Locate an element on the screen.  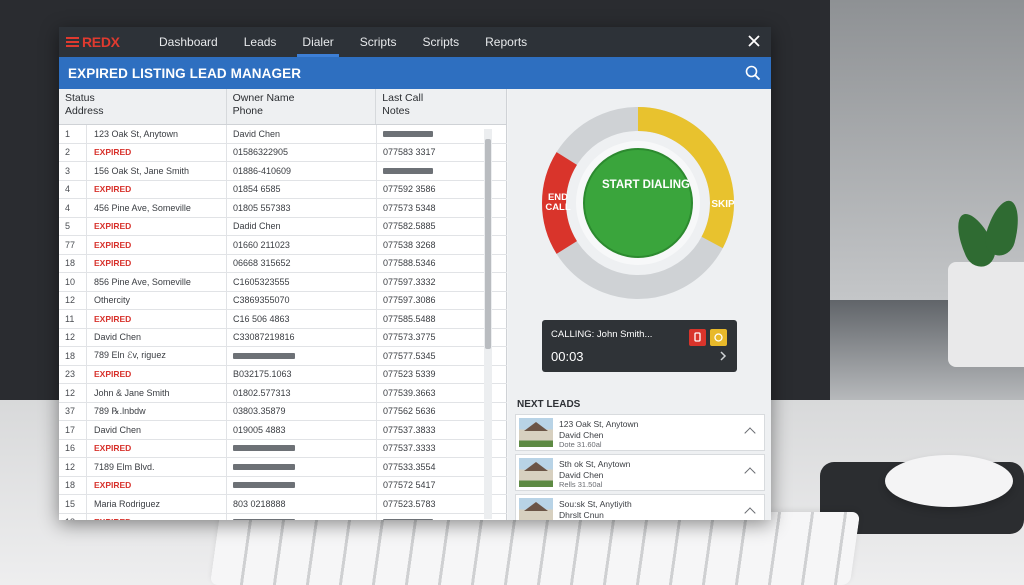
next-leads-title: NEXT LEADS is located at coordinates (549, 404).